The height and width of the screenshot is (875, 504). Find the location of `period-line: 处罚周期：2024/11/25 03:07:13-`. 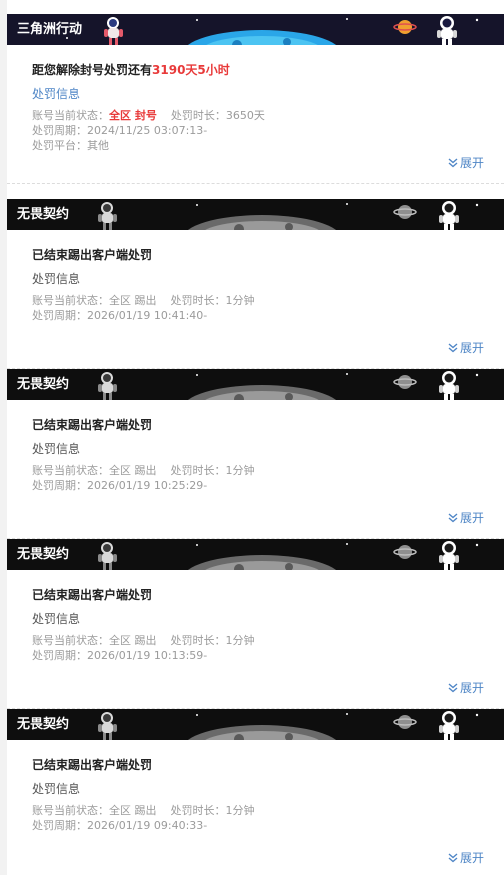

period-line: 处罚周期：2024/11/25 03:07:13- is located at coordinates (258, 130).